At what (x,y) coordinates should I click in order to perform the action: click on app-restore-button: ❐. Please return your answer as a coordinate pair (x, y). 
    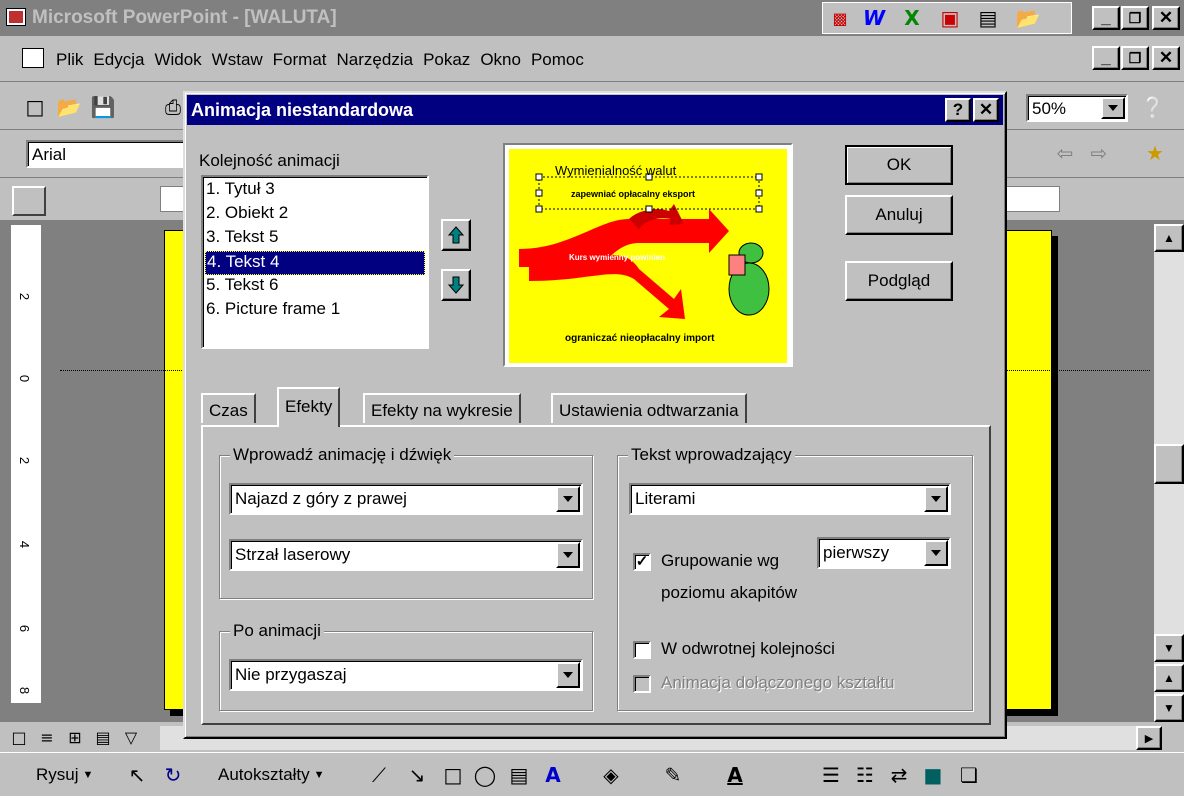
    Looking at the image, I should click on (1135, 18).